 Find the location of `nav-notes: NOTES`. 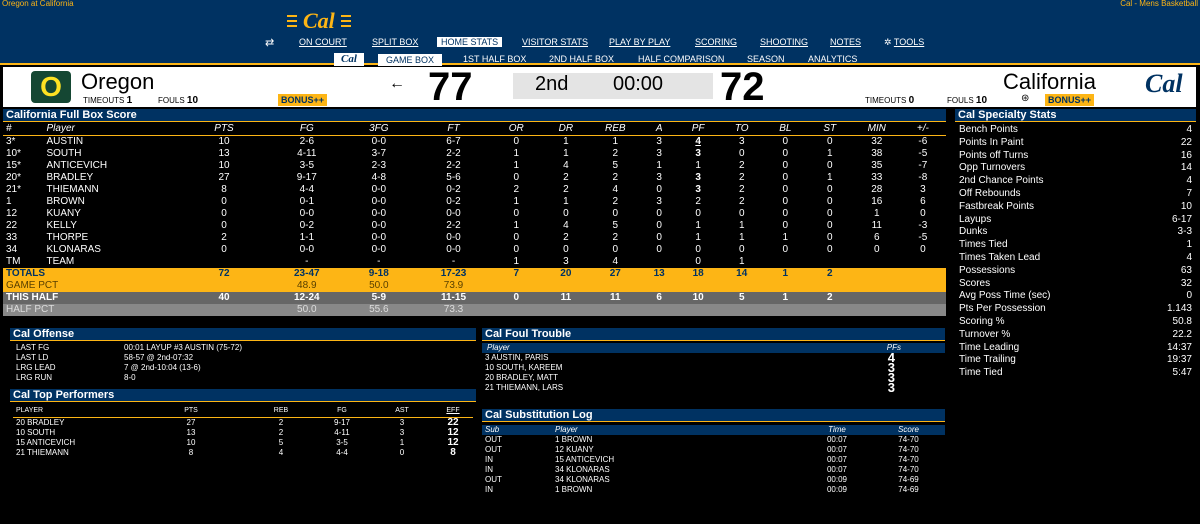

nav-notes: NOTES is located at coordinates (845, 42).